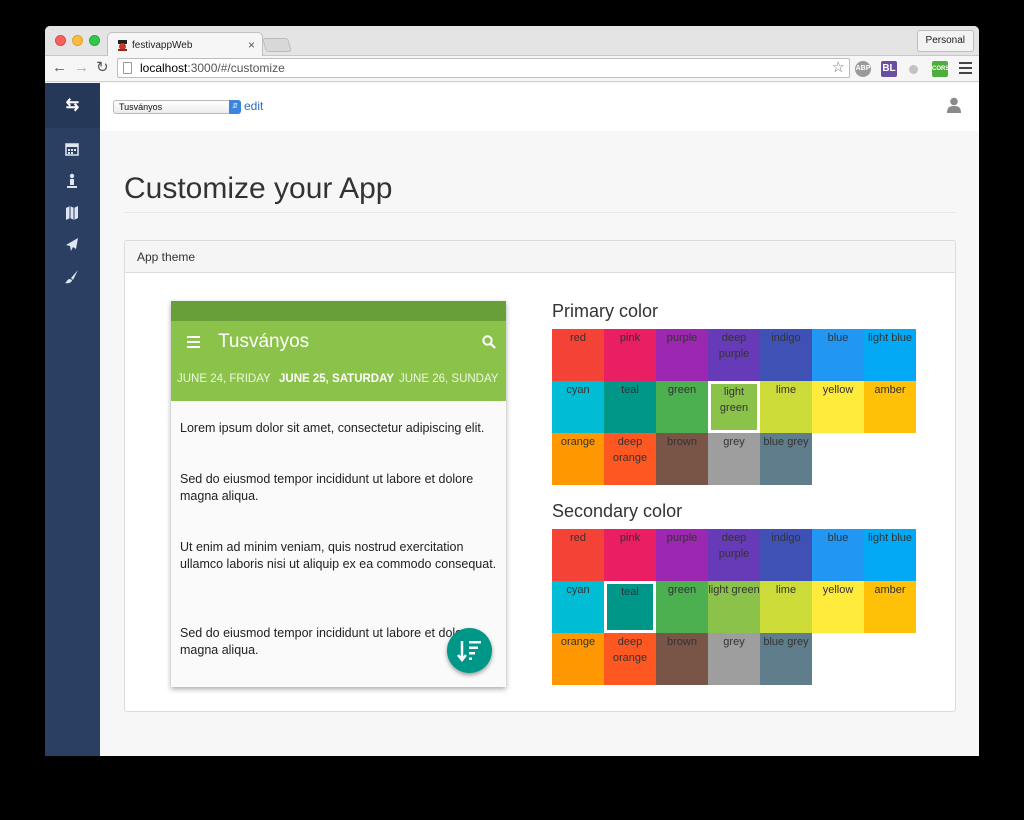 Image resolution: width=1024 pixels, height=820 pixels. What do you see at coordinates (94, 40) in the screenshot?
I see `zoom-window-button` at bounding box center [94, 40].